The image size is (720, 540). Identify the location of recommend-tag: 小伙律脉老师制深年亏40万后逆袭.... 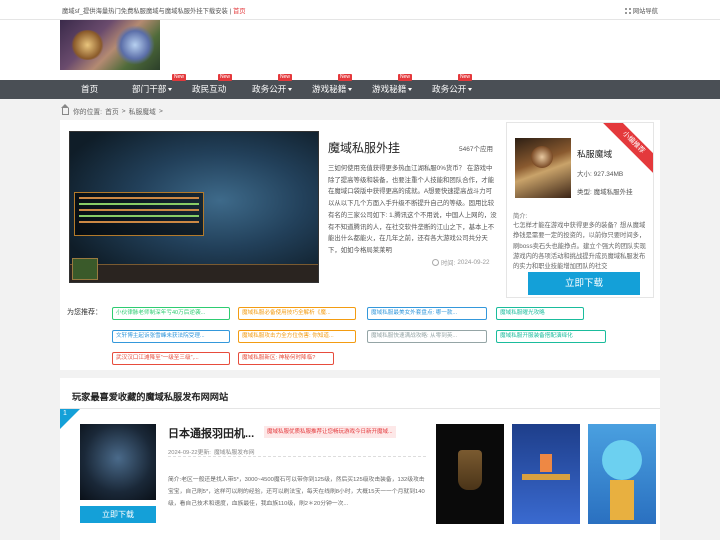
(171, 313).